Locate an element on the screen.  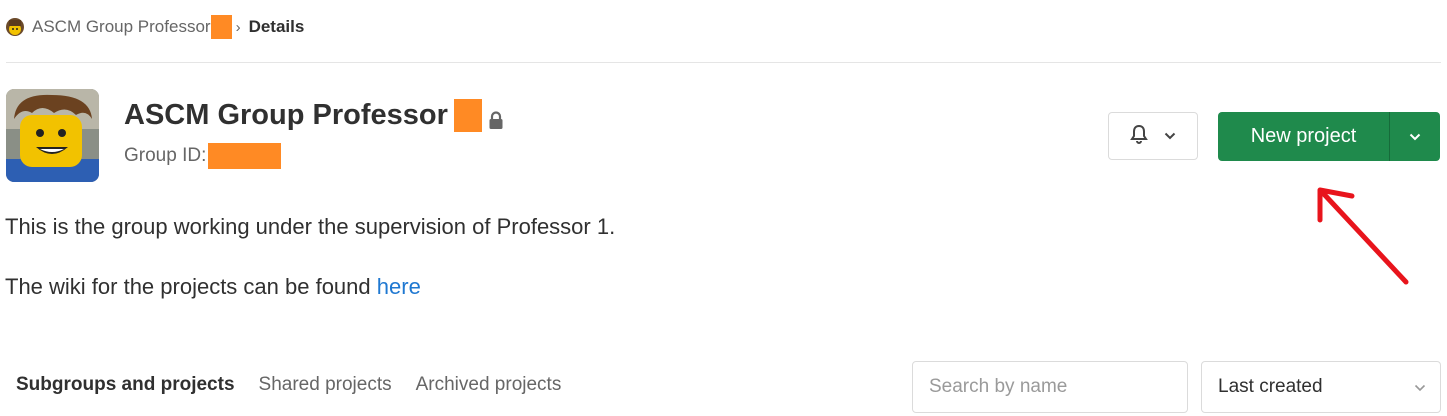
new-project-split-button: New project is located at coordinates (1329, 136).